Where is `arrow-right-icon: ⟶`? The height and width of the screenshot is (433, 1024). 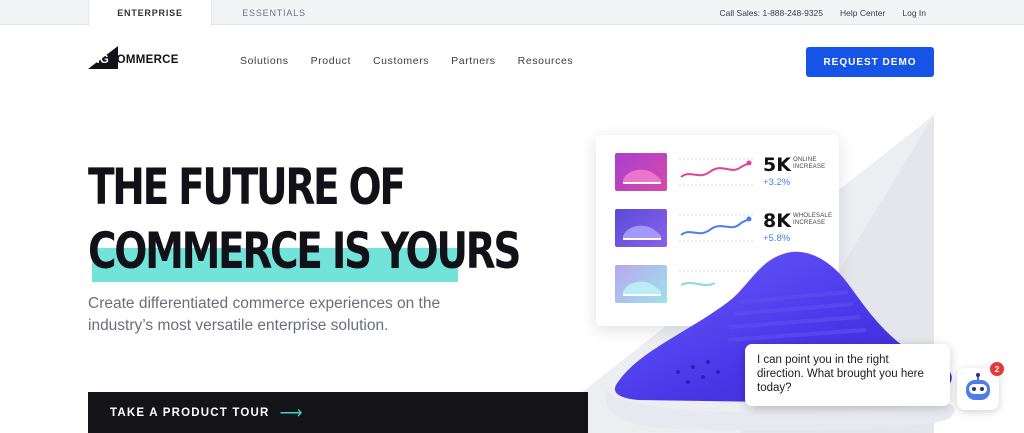
arrow-right-icon: ⟶ is located at coordinates (291, 413).